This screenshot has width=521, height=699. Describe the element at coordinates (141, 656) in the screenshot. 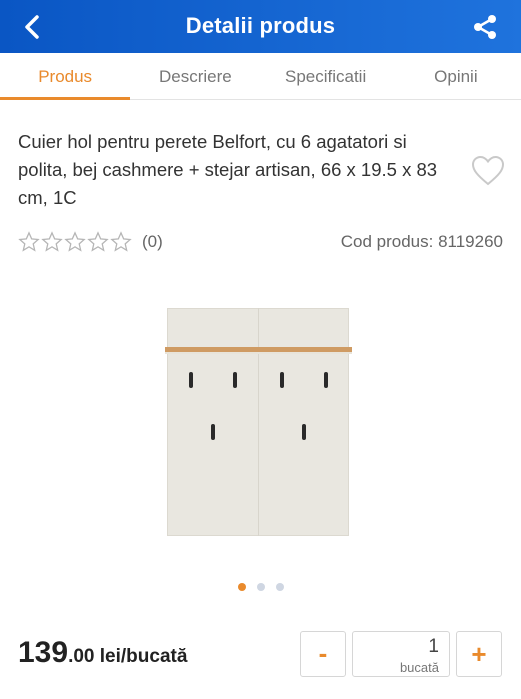

I see `price-unit: lei/bucată` at that location.